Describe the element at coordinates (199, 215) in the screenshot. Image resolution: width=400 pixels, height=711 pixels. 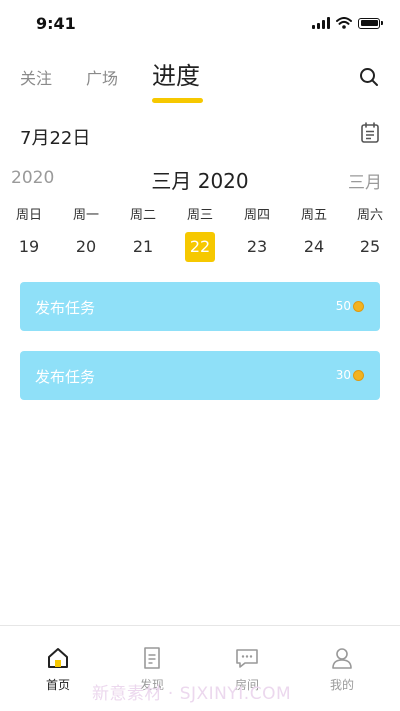
I see `weekday-label: 周三` at that location.